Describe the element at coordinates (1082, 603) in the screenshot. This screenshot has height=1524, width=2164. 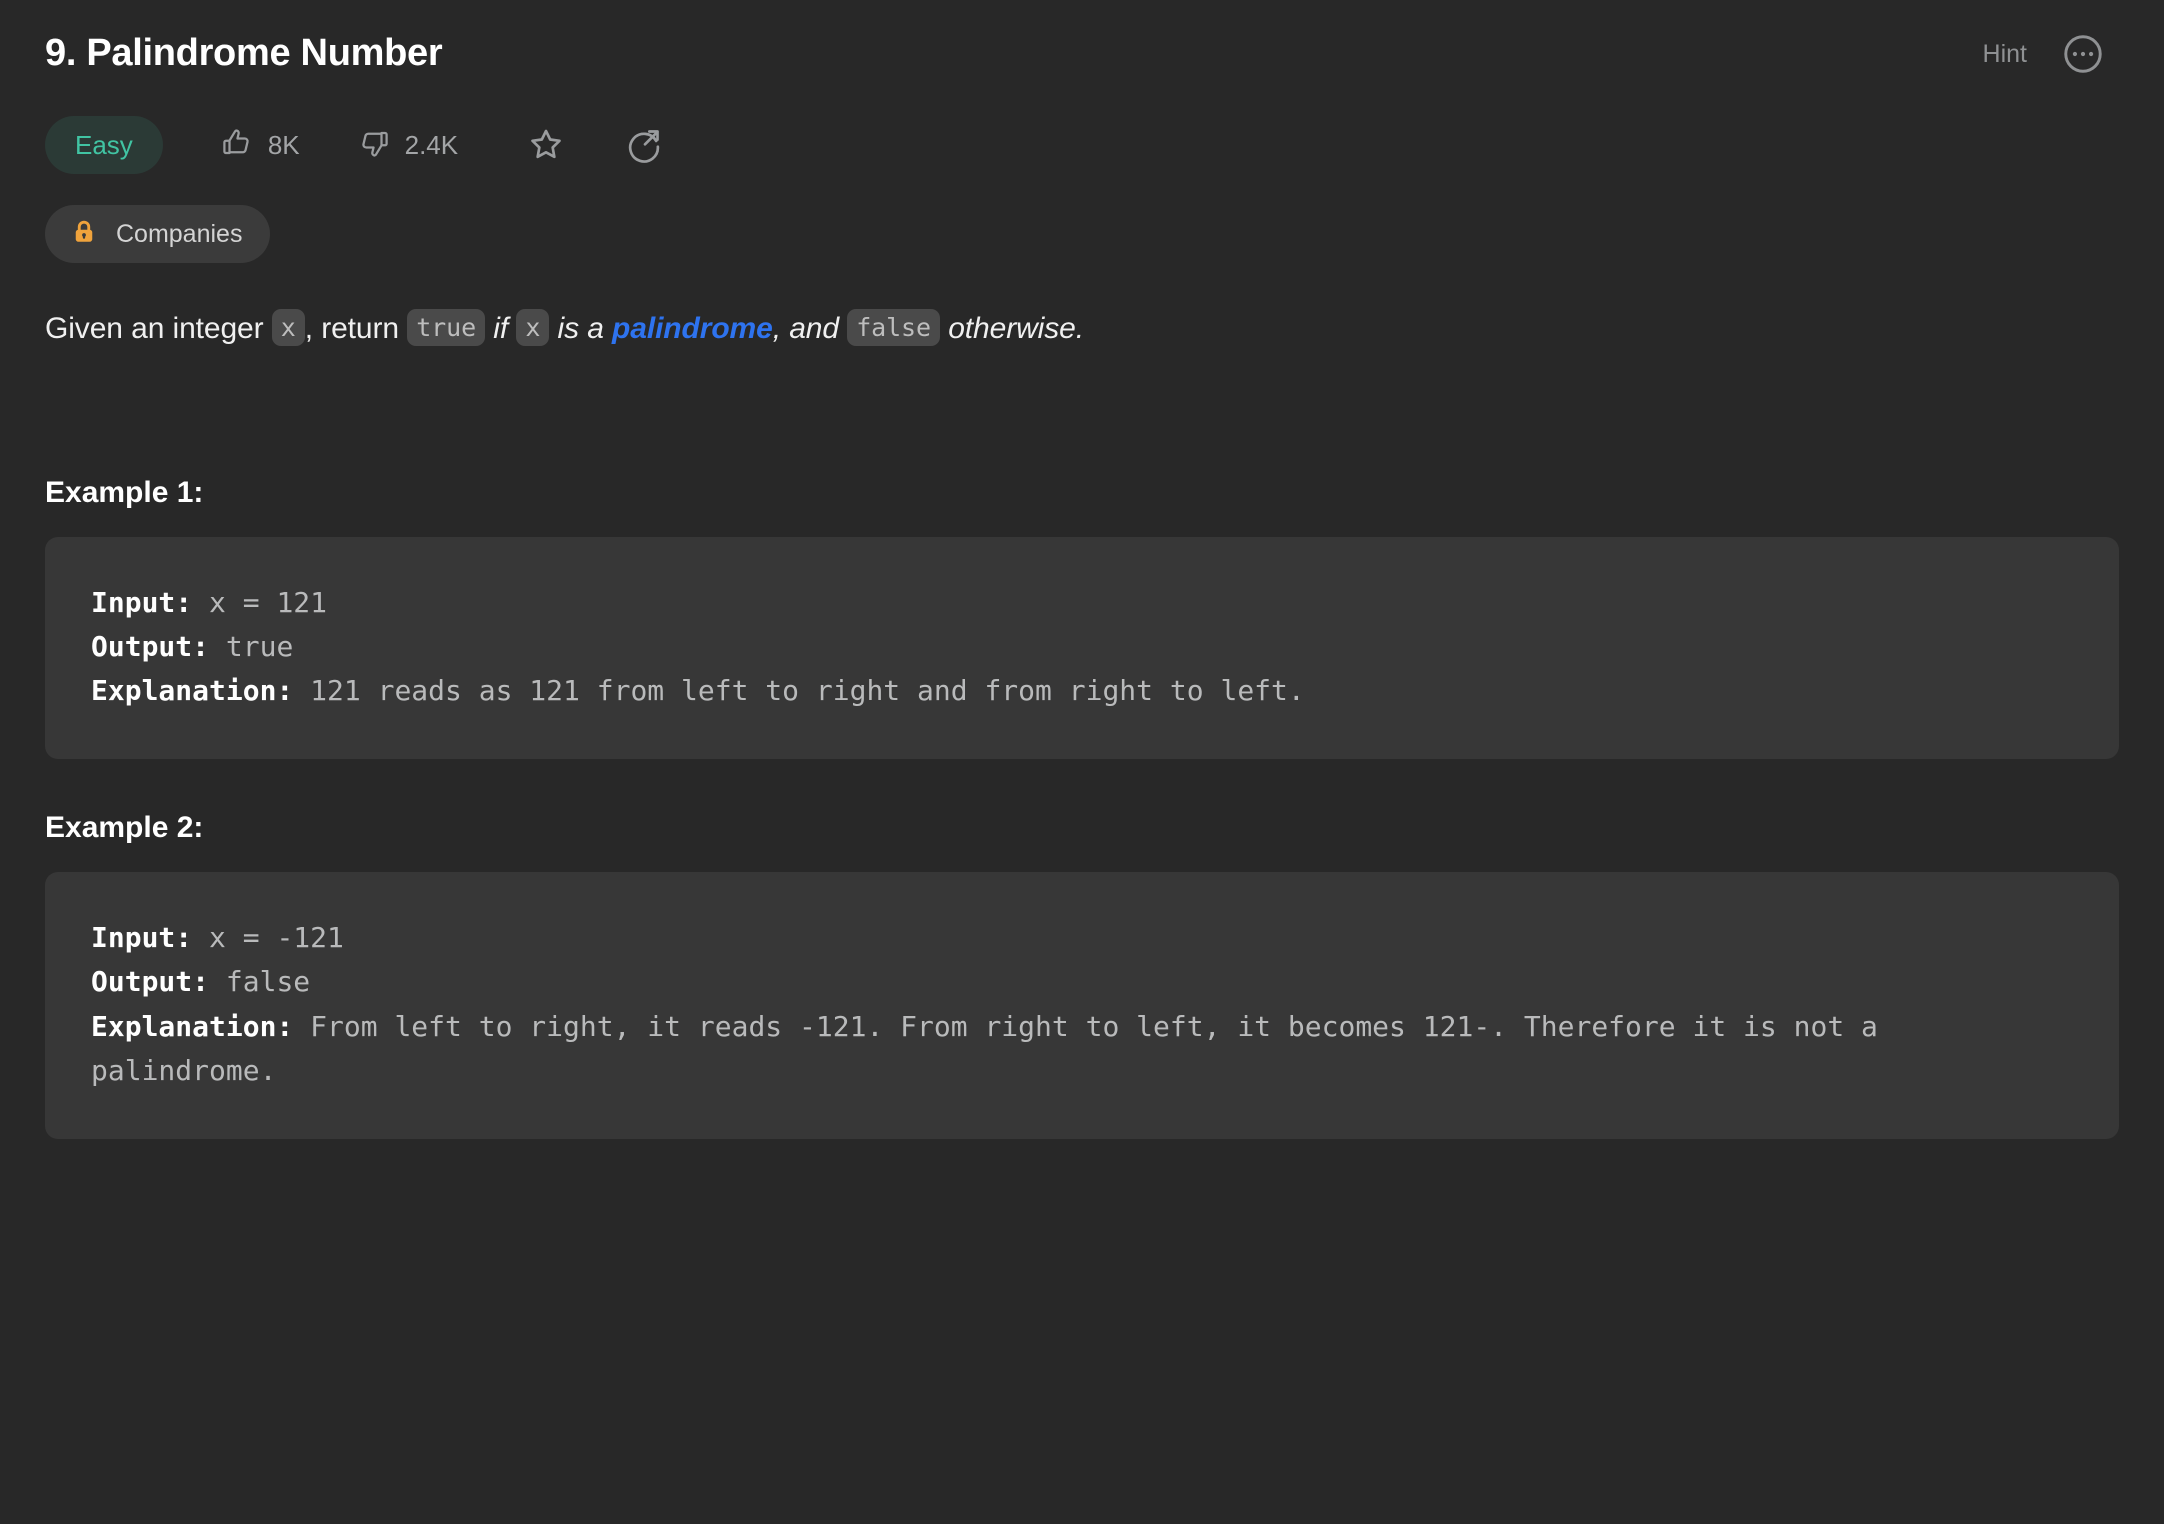
I see `example-1-input-line: Input: x = 121` at that location.